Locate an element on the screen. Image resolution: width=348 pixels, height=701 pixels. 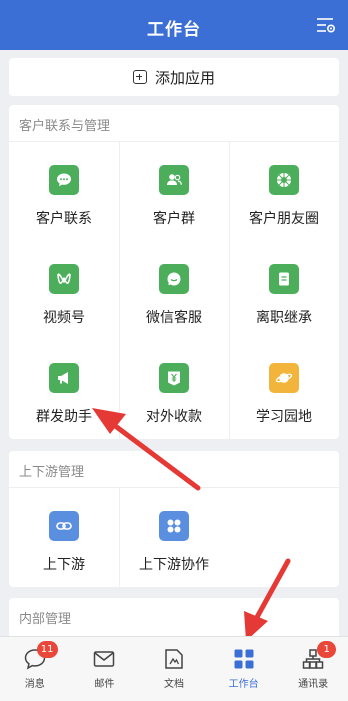
app-channels: 视频号 is located at coordinates (64, 290).